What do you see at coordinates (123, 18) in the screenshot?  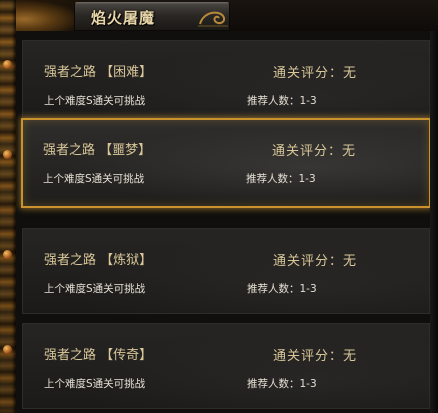 I see `window-title: 焰火屠魔` at bounding box center [123, 18].